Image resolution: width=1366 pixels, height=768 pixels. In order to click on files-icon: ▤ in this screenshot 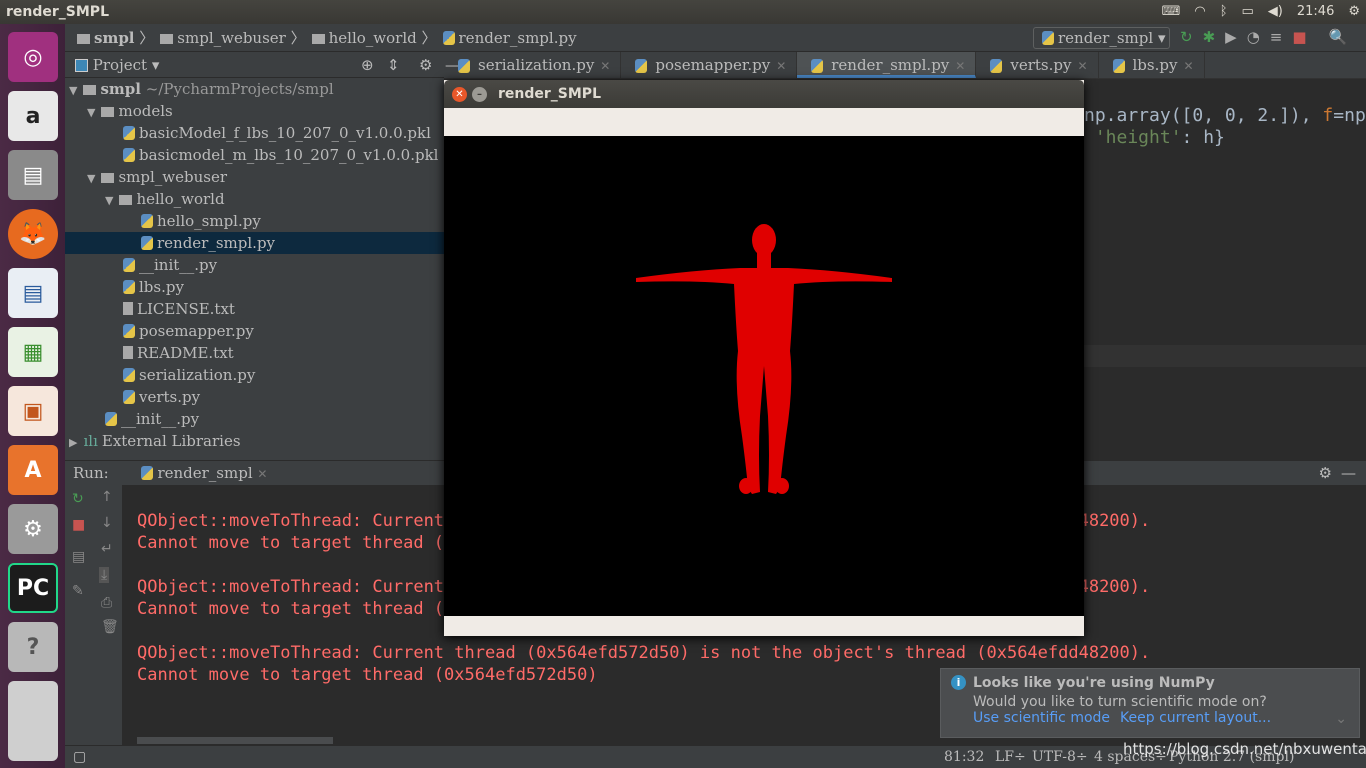, I will do `click(33, 175)`.